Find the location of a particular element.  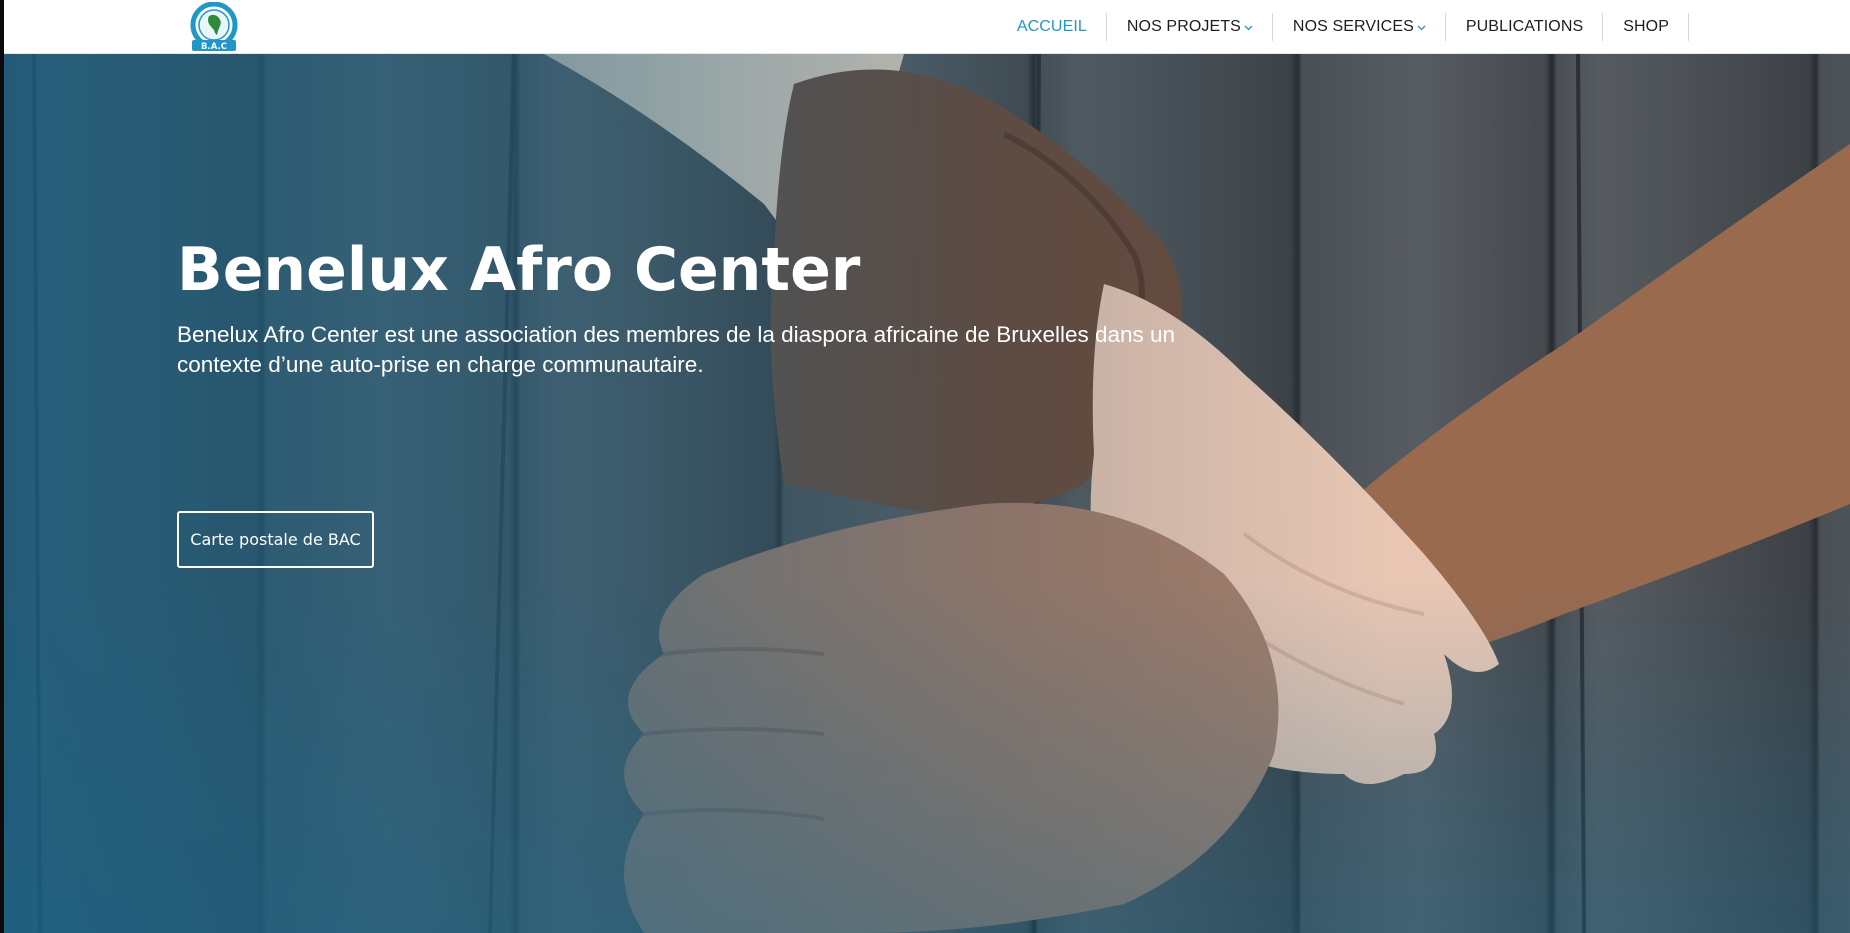

site-logo: B.A.C is located at coordinates (214, 26).